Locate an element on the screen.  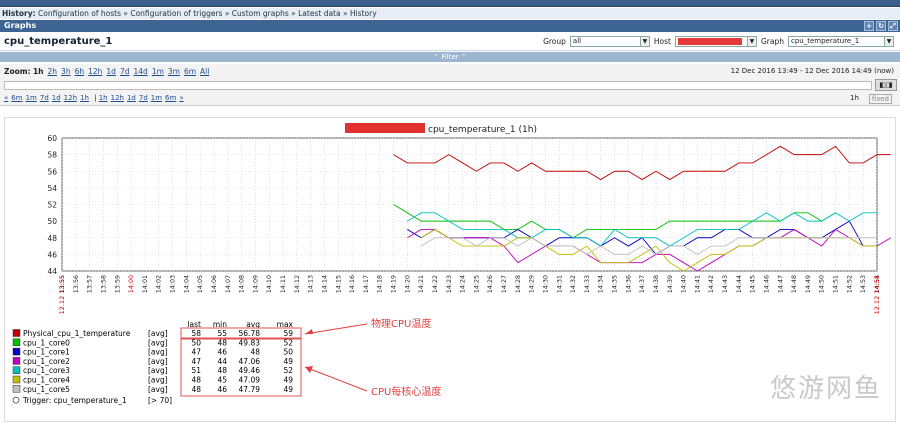
nav-back-«: « is located at coordinates (6, 98).